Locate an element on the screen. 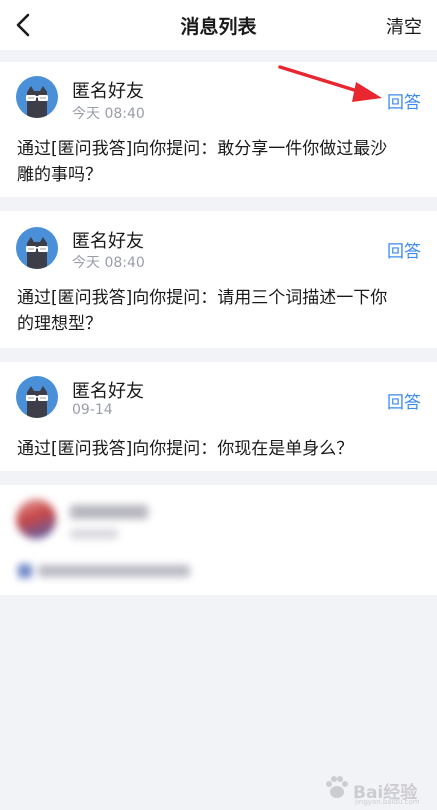 The height and width of the screenshot is (810, 437). blurred-sender is located at coordinates (109, 512).